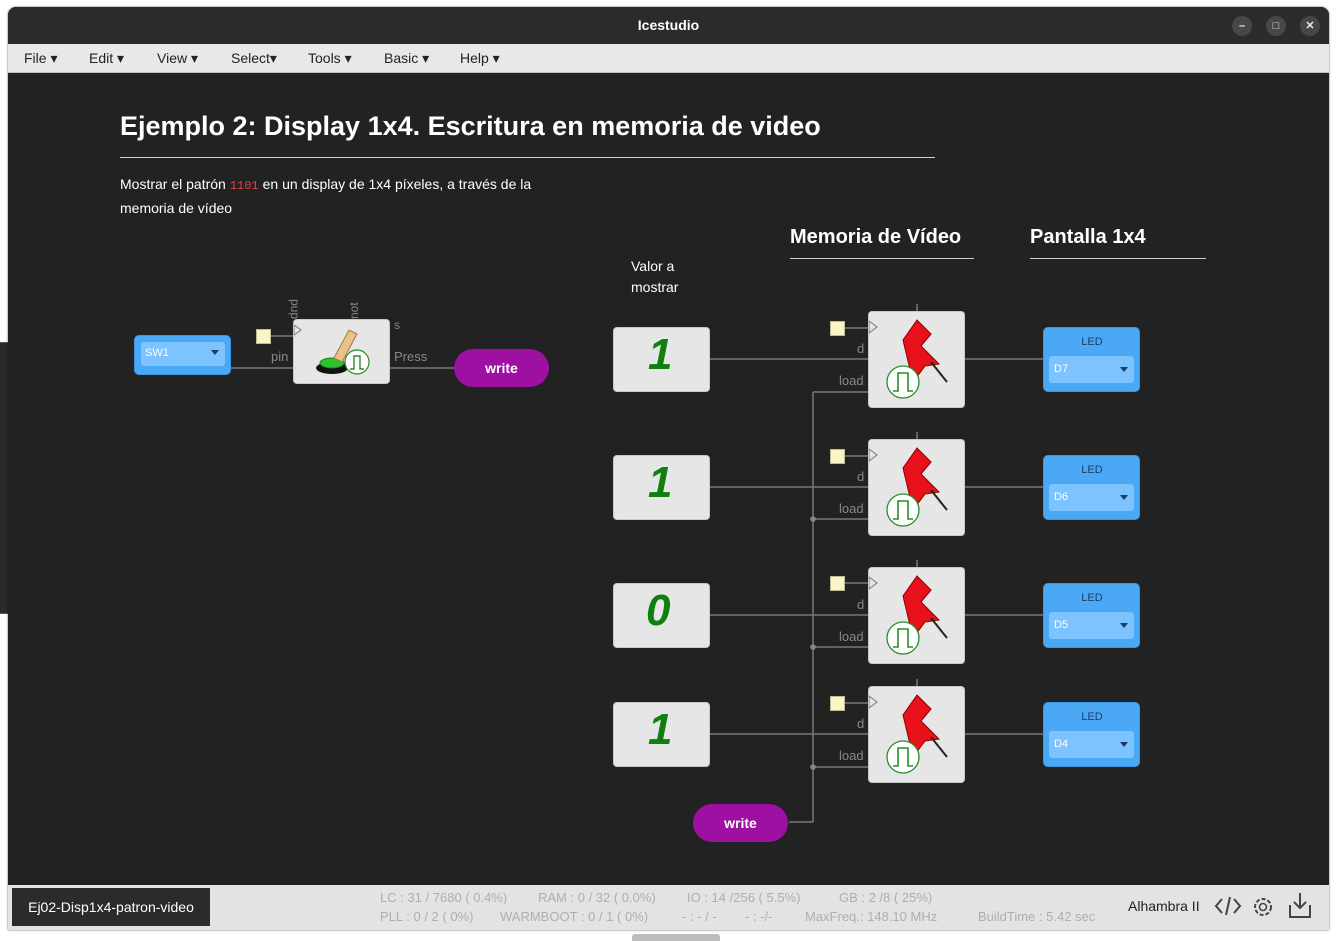 This screenshot has width=1336, height=941. Describe the element at coordinates (1263, 909) in the screenshot. I see `settings-gear-icon` at that location.